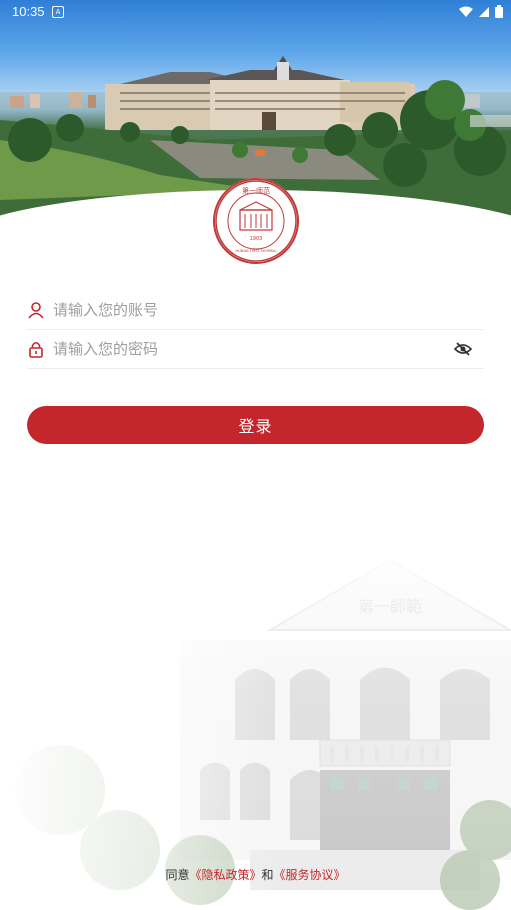  Describe the element at coordinates (499, 11) in the screenshot. I see `battery-icon` at that location.